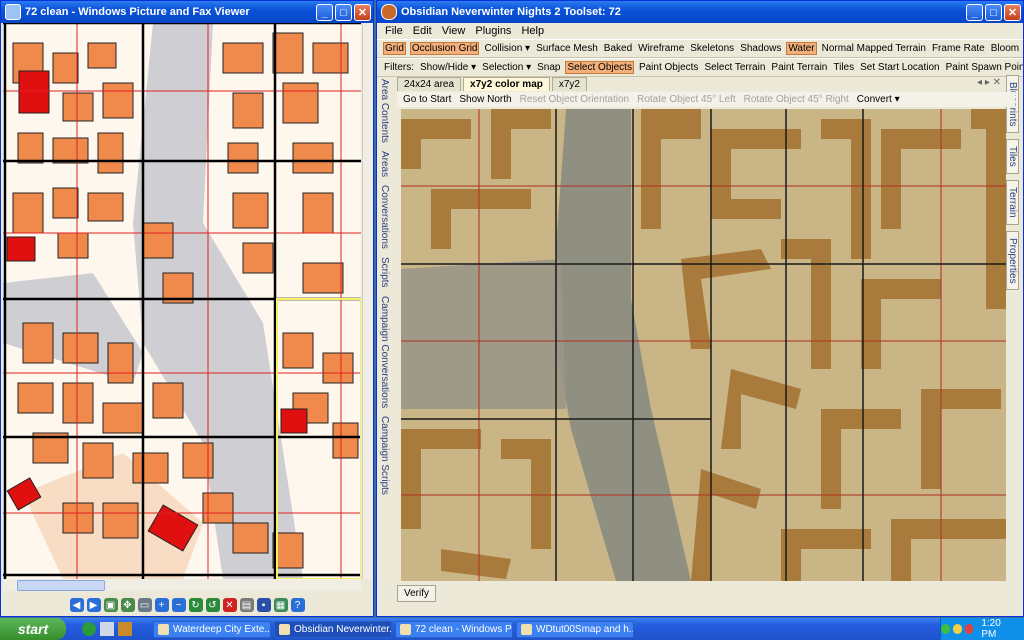 Image resolution: width=1024 pixels, height=640 pixels. Describe the element at coordinates (161, 605) in the screenshot. I see `zoom-in-icon: +` at that location.